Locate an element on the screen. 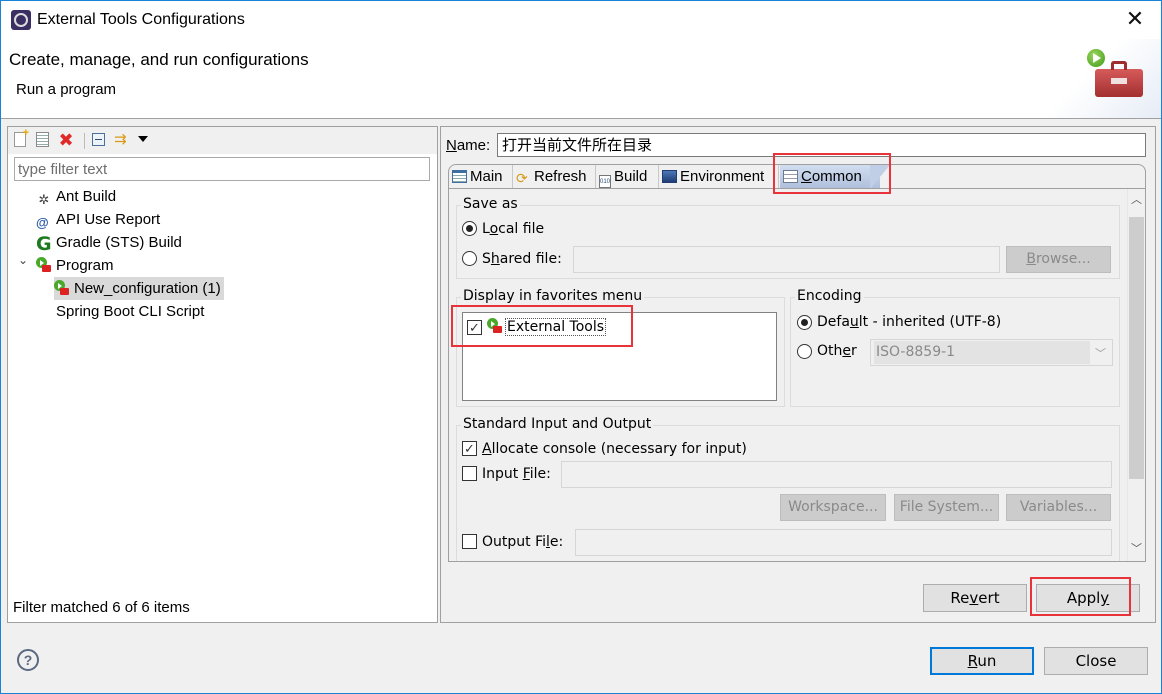  input-file-checkbox is located at coordinates (469, 473).